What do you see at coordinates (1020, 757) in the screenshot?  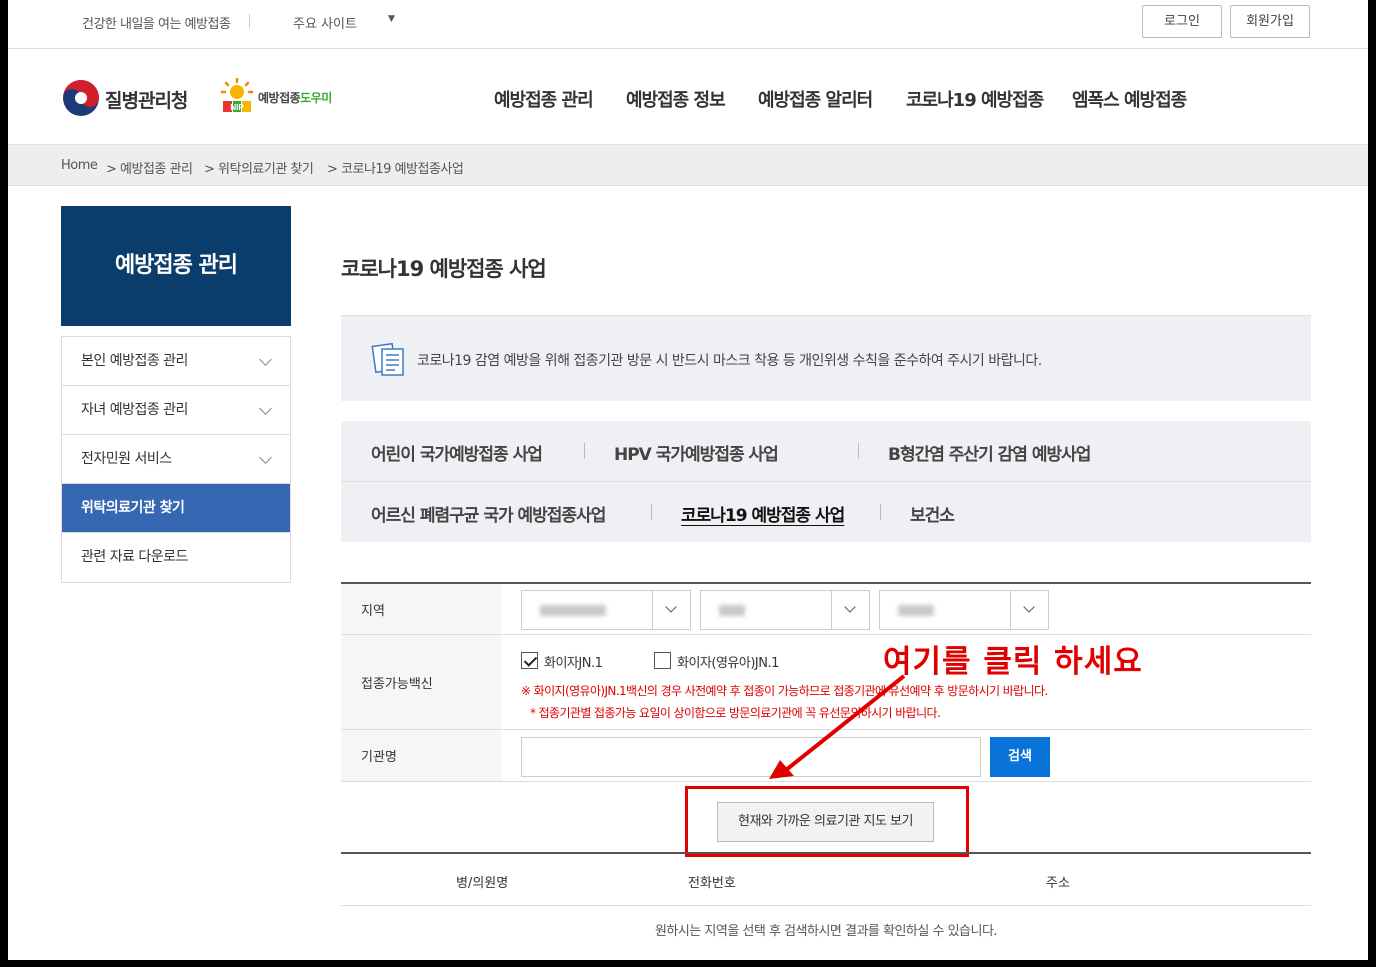 I see `search-button: 검색` at bounding box center [1020, 757].